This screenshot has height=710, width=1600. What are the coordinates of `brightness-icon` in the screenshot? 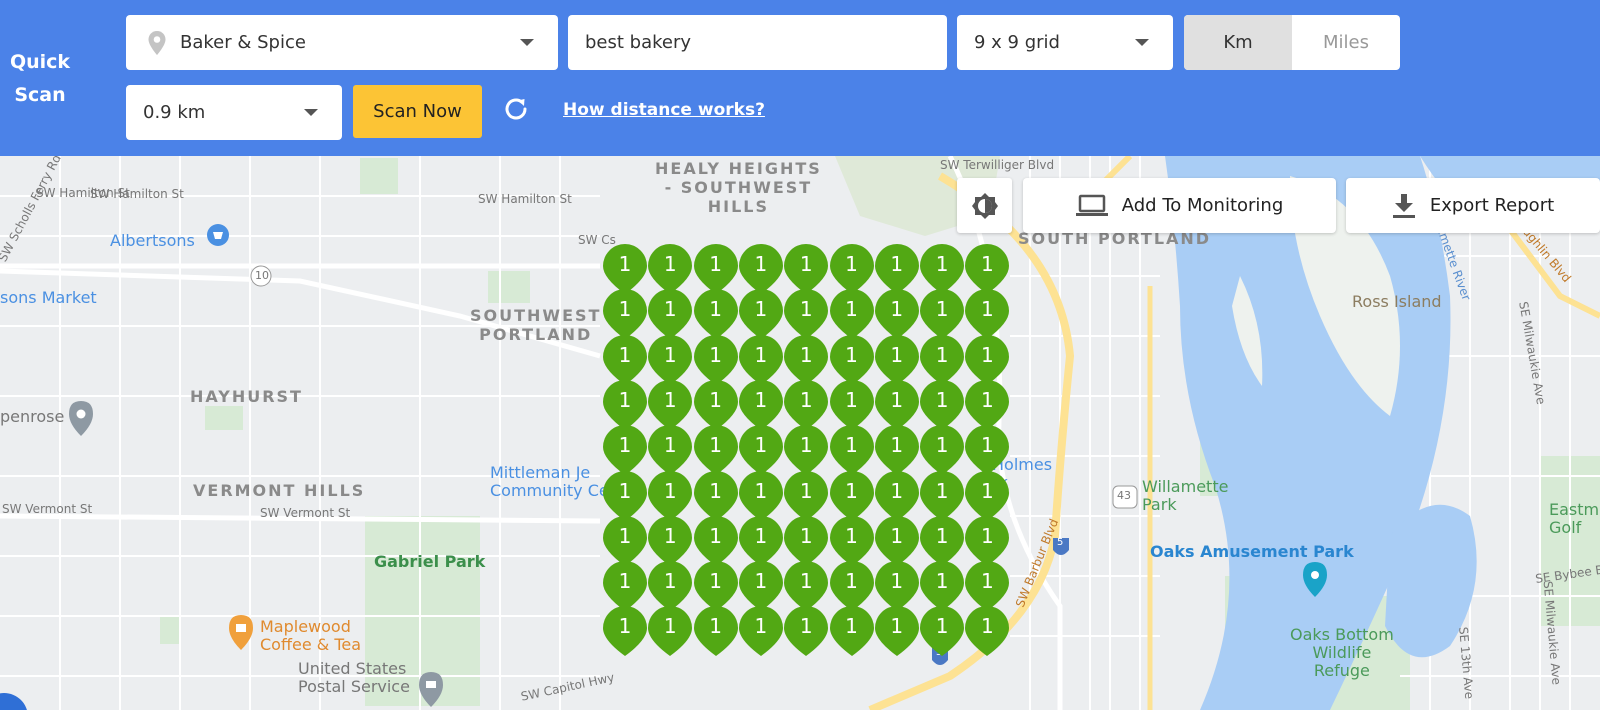 It's located at (984, 205).